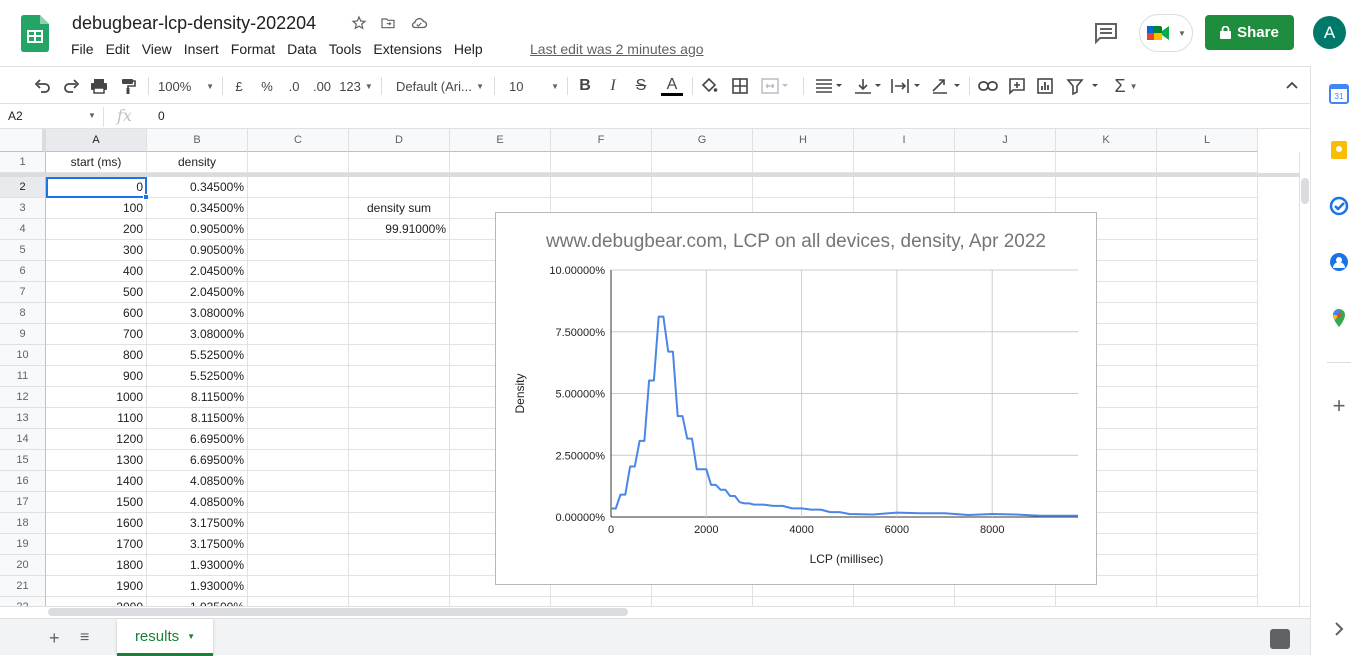  I want to click on maps-icon, so click(1339, 318).